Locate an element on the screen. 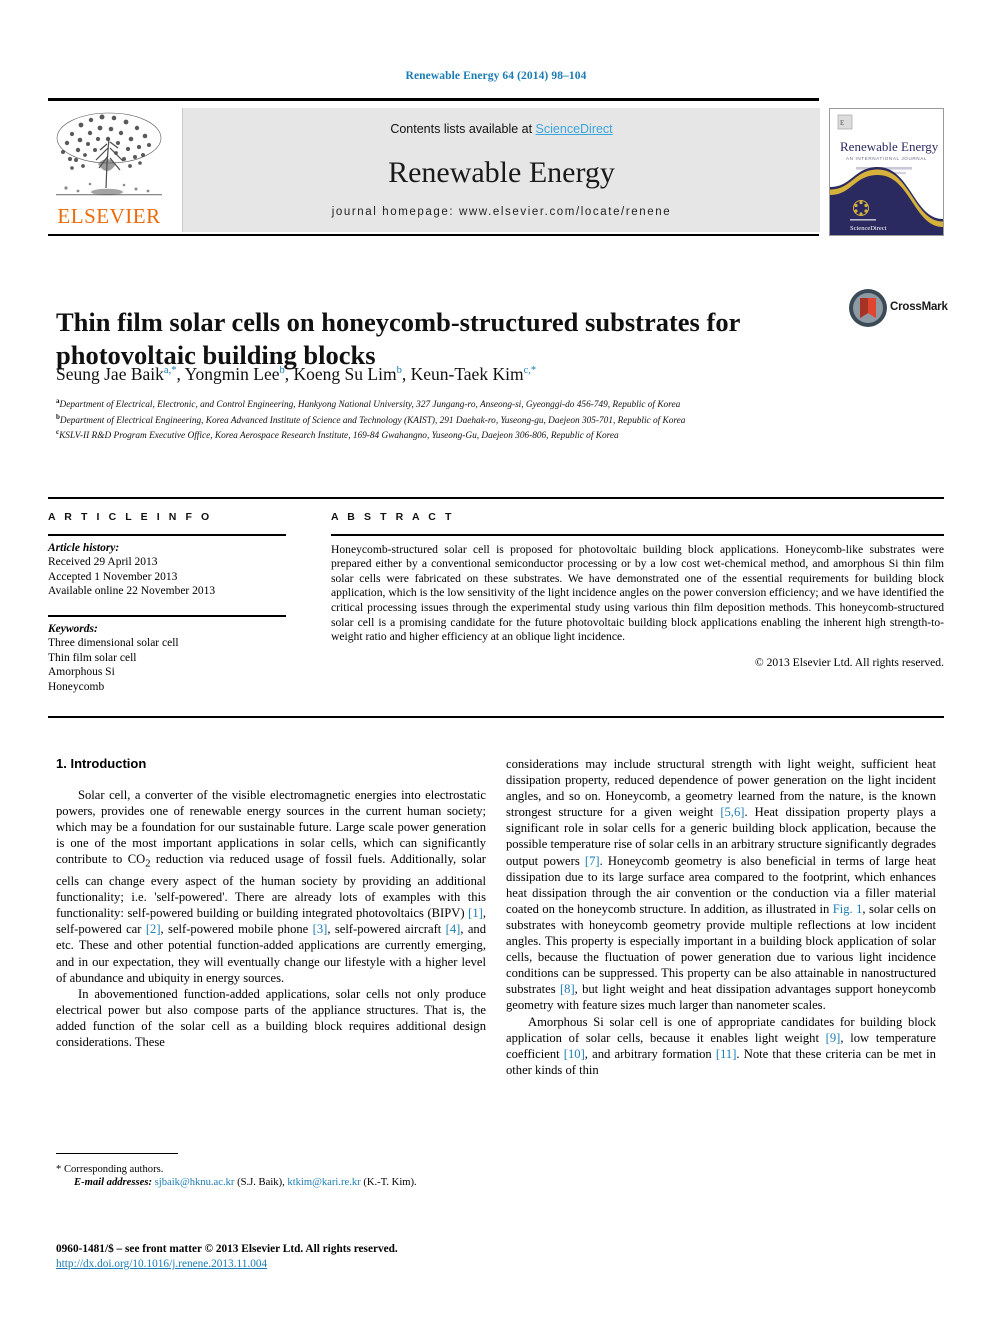 The height and width of the screenshot is (1323, 992). masthead-bottom-rule is located at coordinates (433, 235).